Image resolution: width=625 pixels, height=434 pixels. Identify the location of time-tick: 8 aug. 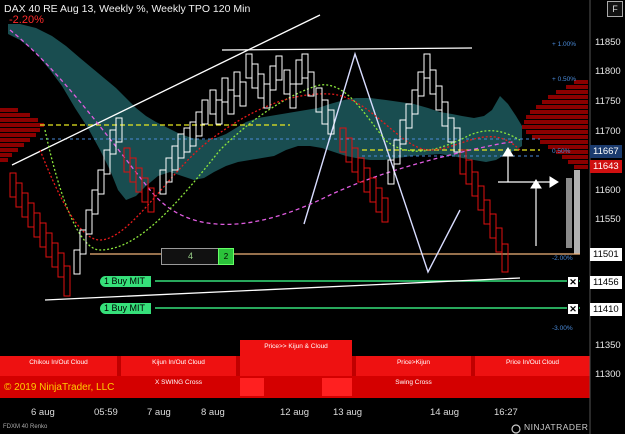
(213, 412).